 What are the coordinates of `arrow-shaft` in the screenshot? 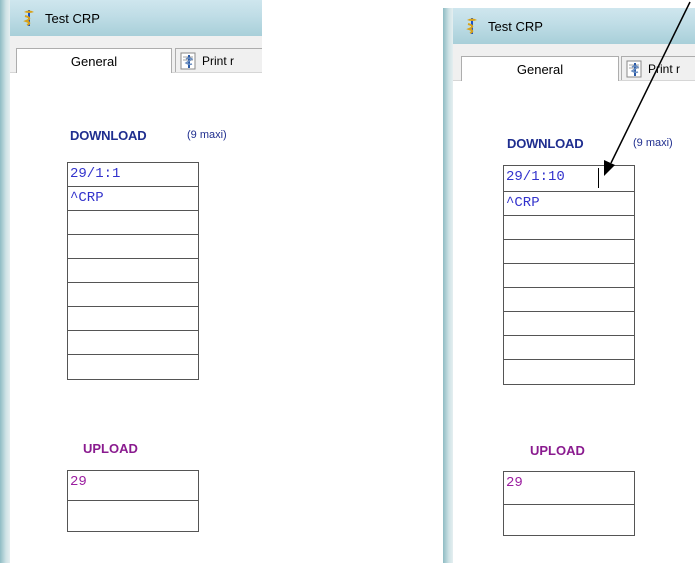 It's located at (650, 82).